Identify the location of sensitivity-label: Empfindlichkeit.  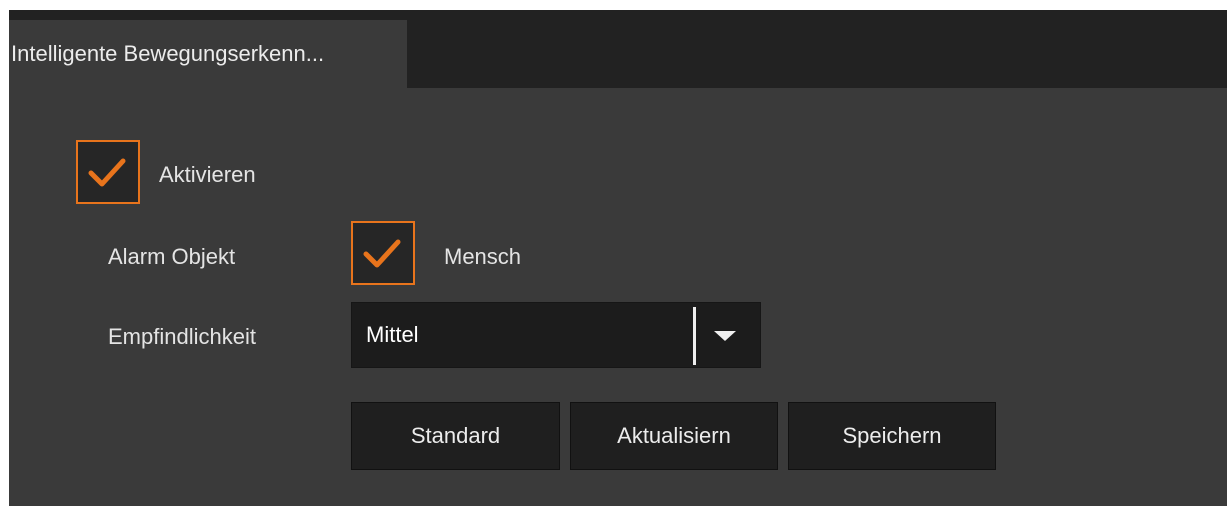
(182, 336).